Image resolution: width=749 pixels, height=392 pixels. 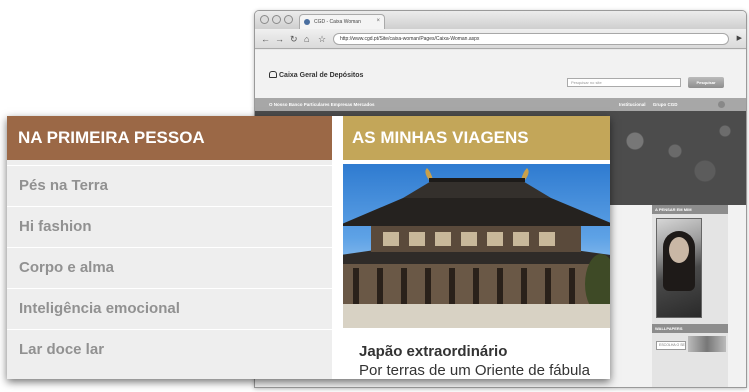 I want to click on menu-item-lar-doce-lar: Lar doce lar, so click(x=169, y=348).